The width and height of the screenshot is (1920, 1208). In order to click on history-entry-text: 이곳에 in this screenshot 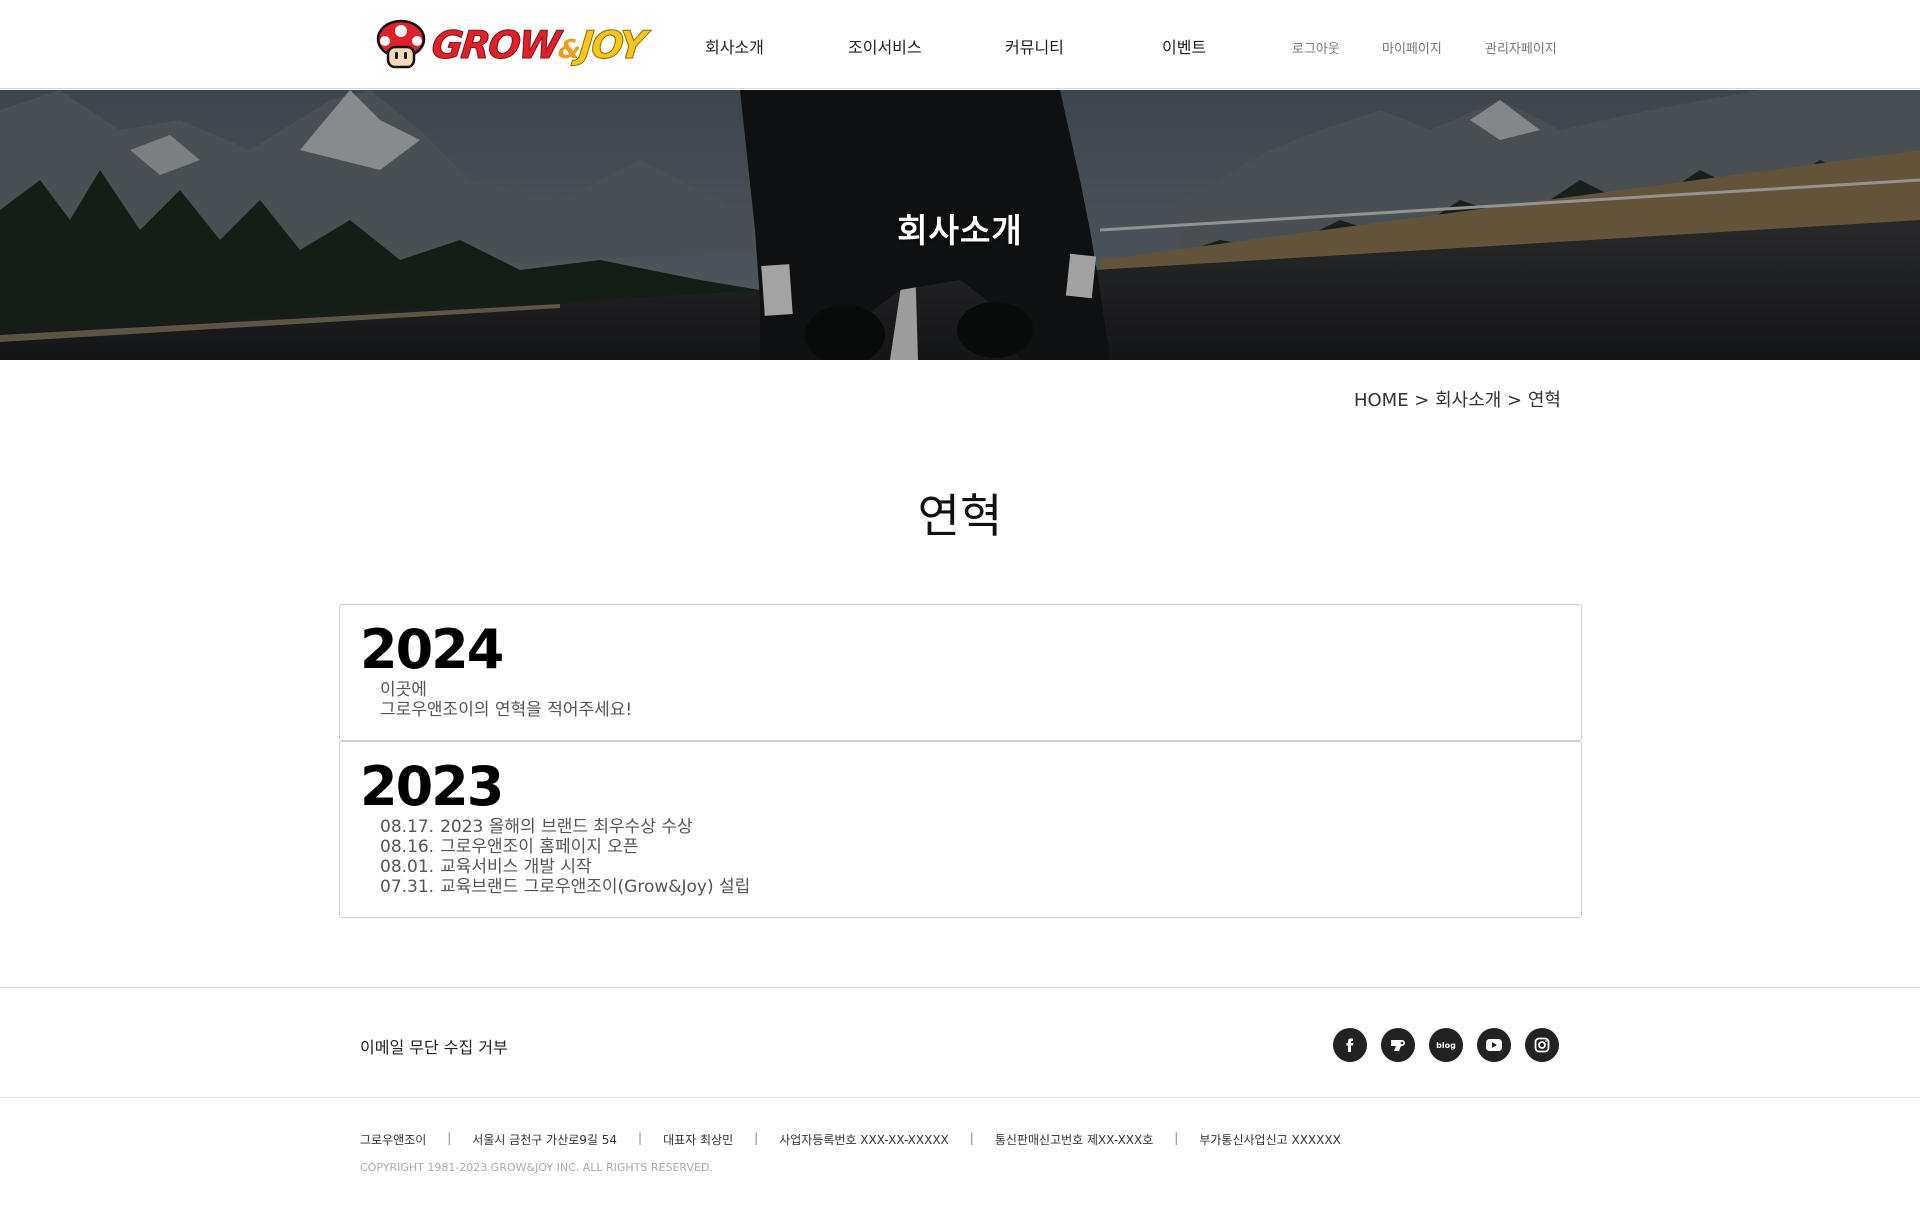, I will do `click(403, 690)`.